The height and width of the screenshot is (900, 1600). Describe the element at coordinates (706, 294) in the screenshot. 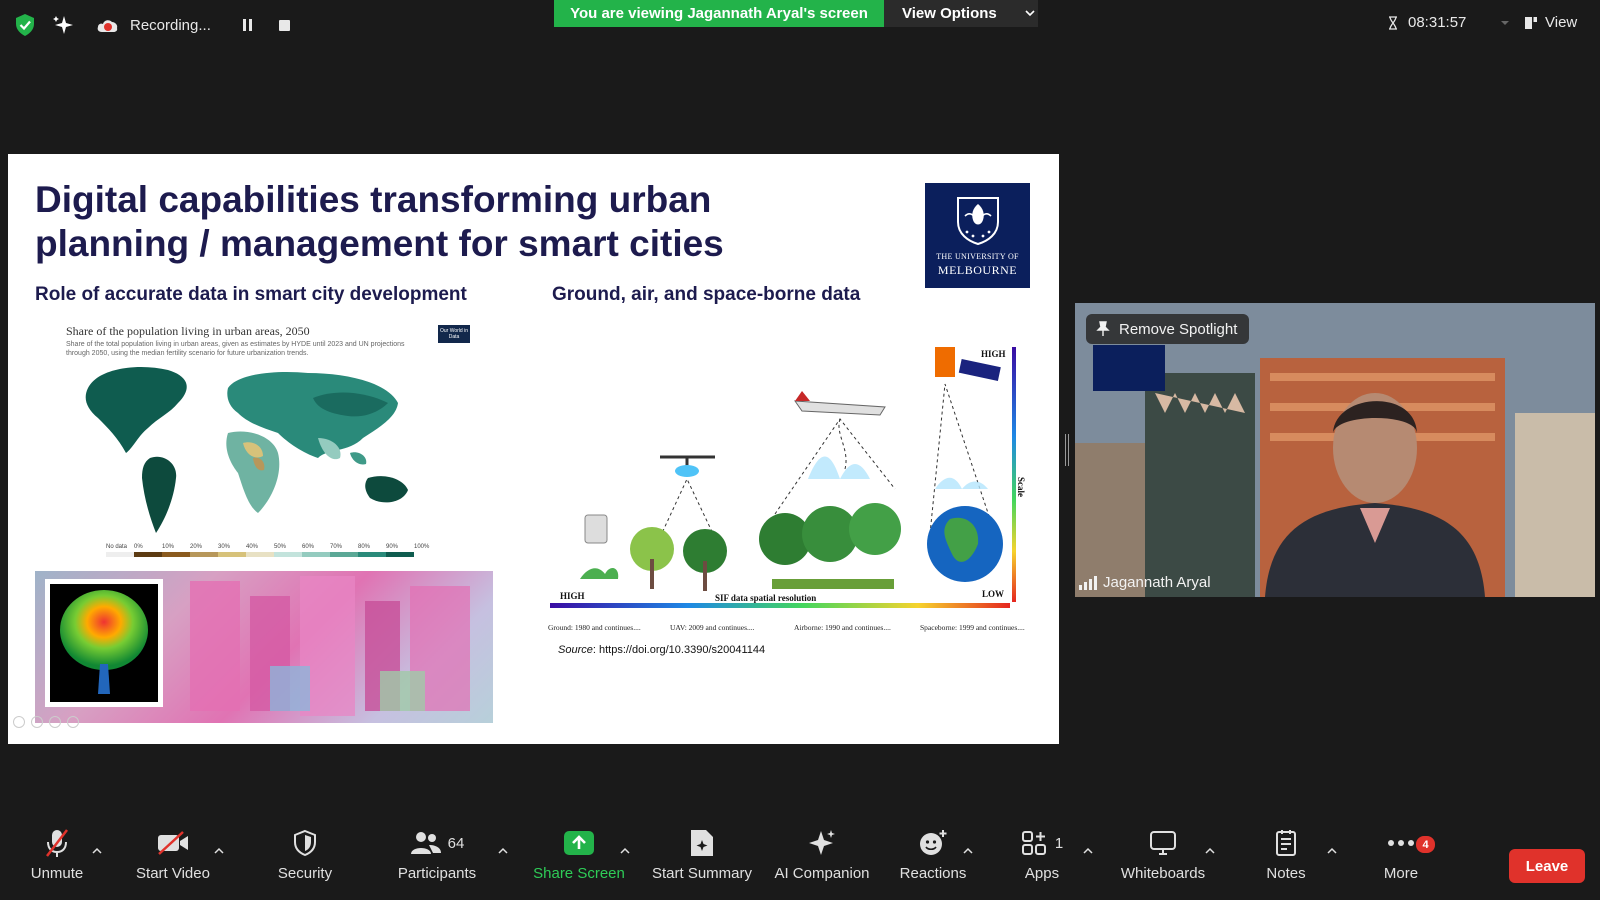

I see `subtitle-right: Ground, air, and space-borne data` at that location.